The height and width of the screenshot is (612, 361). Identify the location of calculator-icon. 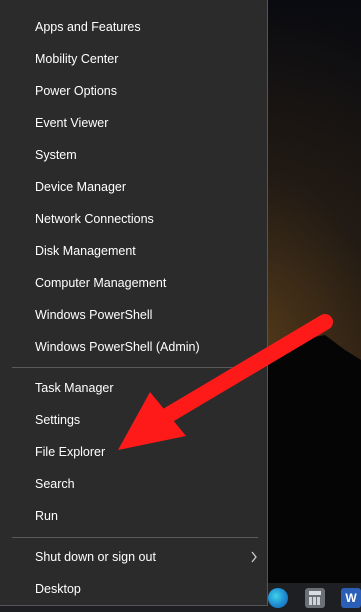
(315, 598).